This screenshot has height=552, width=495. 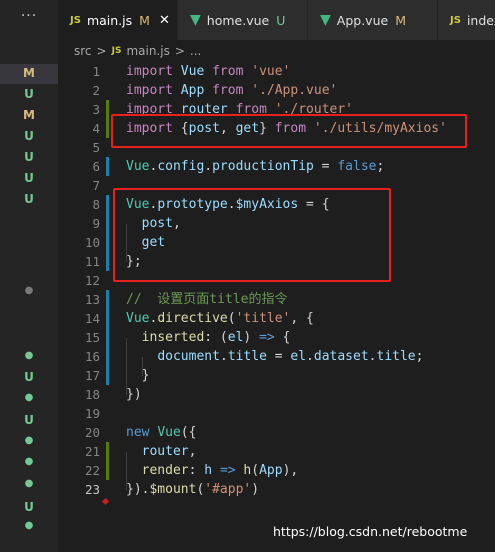 I want to click on code-line: 6 Vue.config.productionTip = false;, so click(x=276, y=166).